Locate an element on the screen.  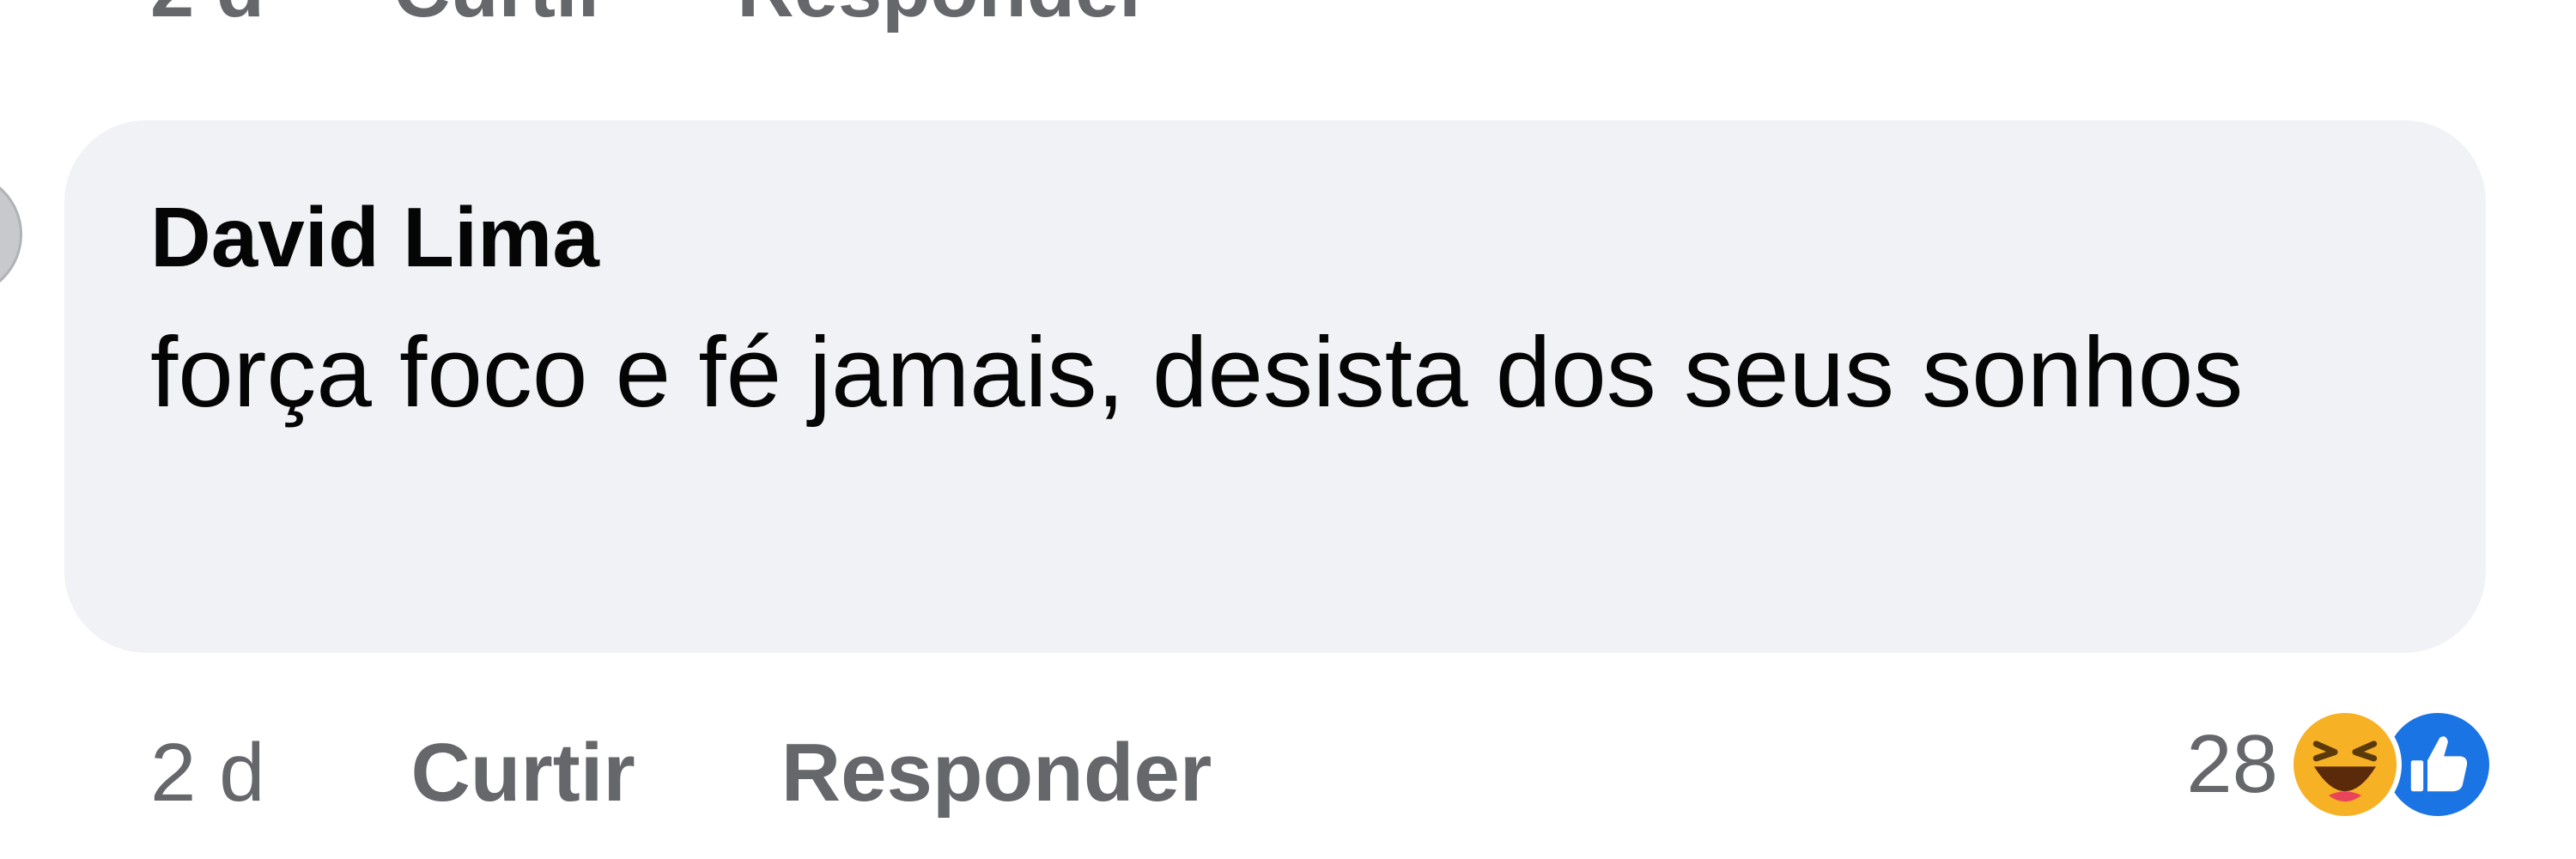
previous-time: 2 d is located at coordinates (207, 17).